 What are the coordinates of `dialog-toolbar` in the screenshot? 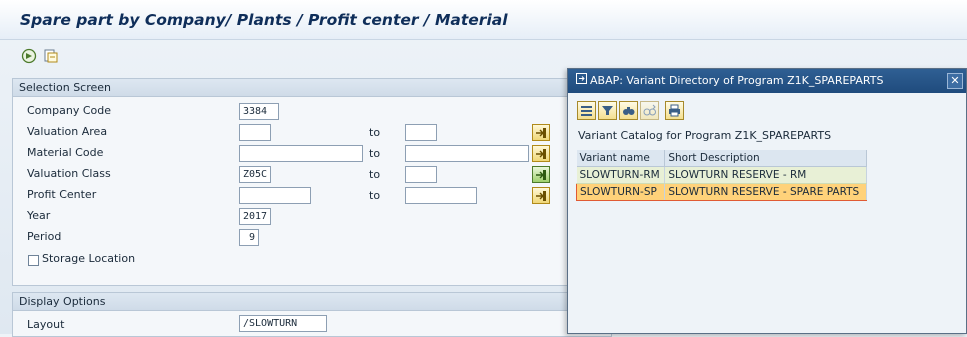 It's located at (630, 110).